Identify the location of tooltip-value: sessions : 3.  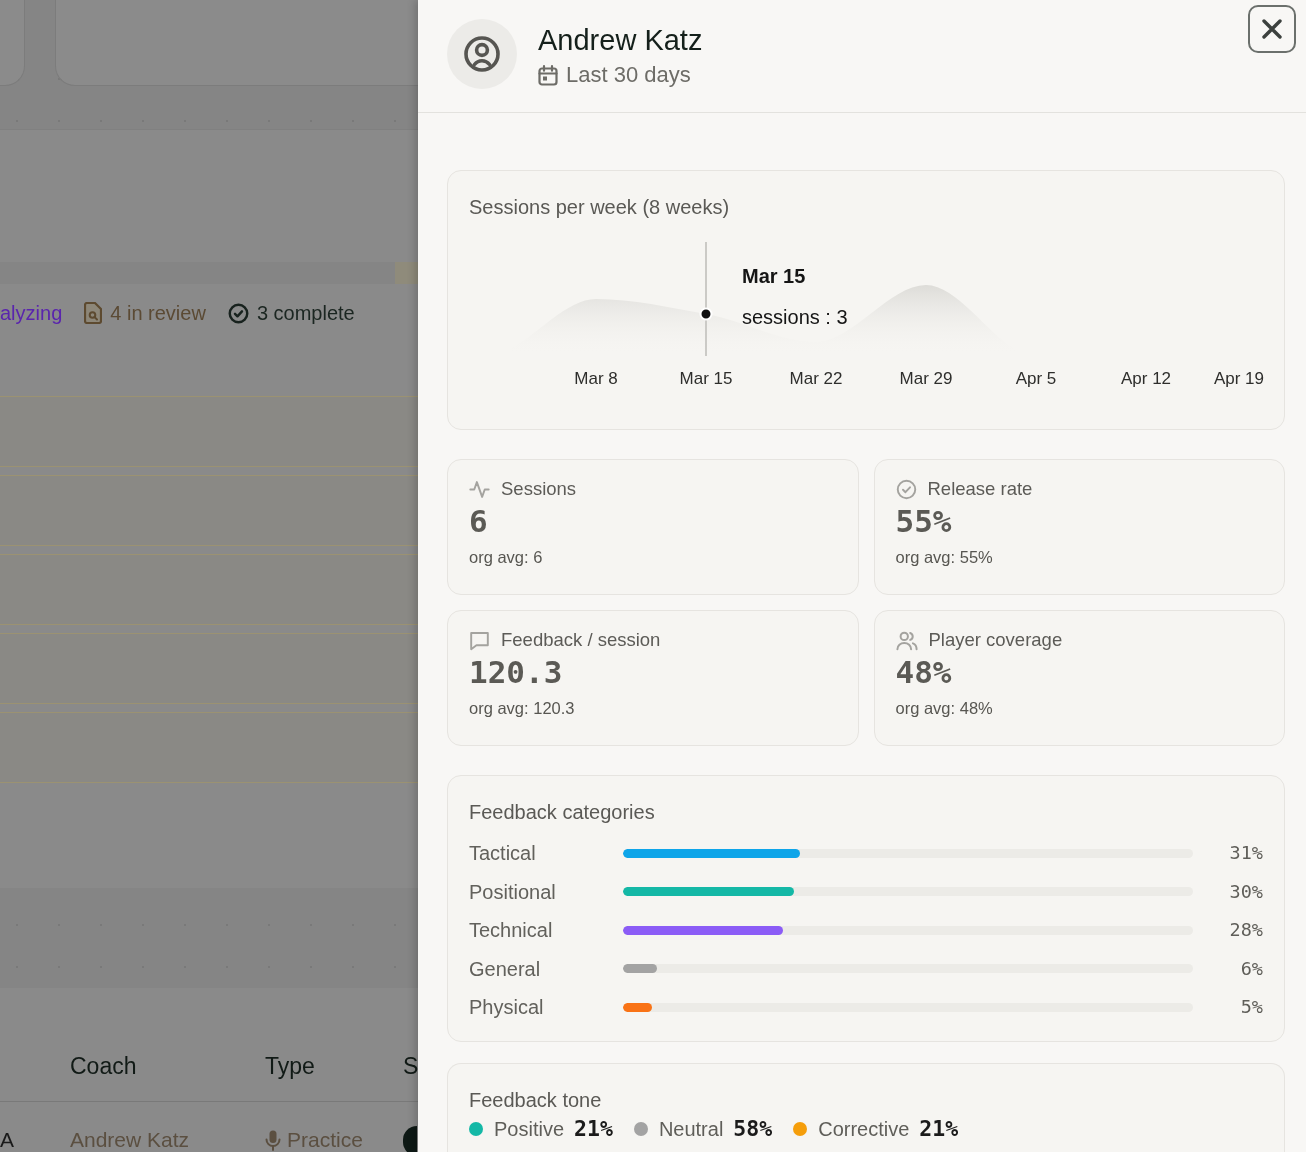
(795, 317).